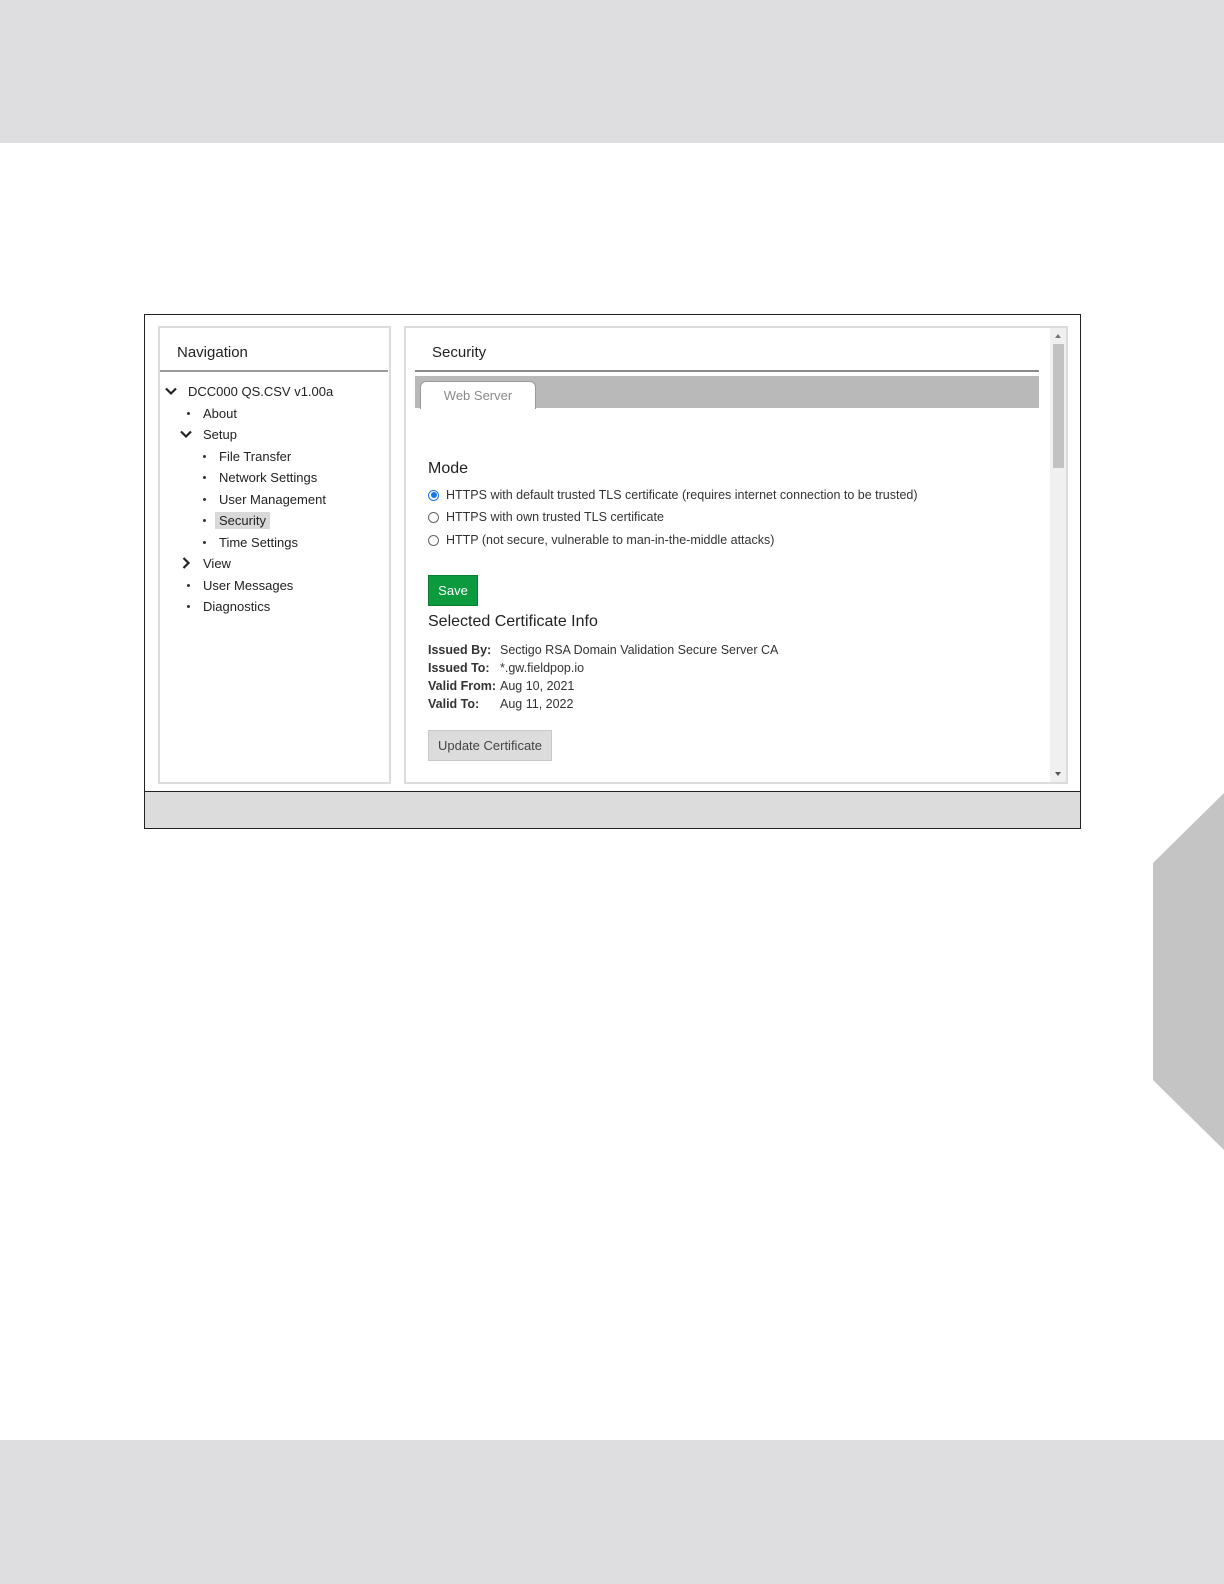 This screenshot has height=1584, width=1224. What do you see at coordinates (513, 621) in the screenshot?
I see `certificate-info-heading: Selected Certificate Info` at bounding box center [513, 621].